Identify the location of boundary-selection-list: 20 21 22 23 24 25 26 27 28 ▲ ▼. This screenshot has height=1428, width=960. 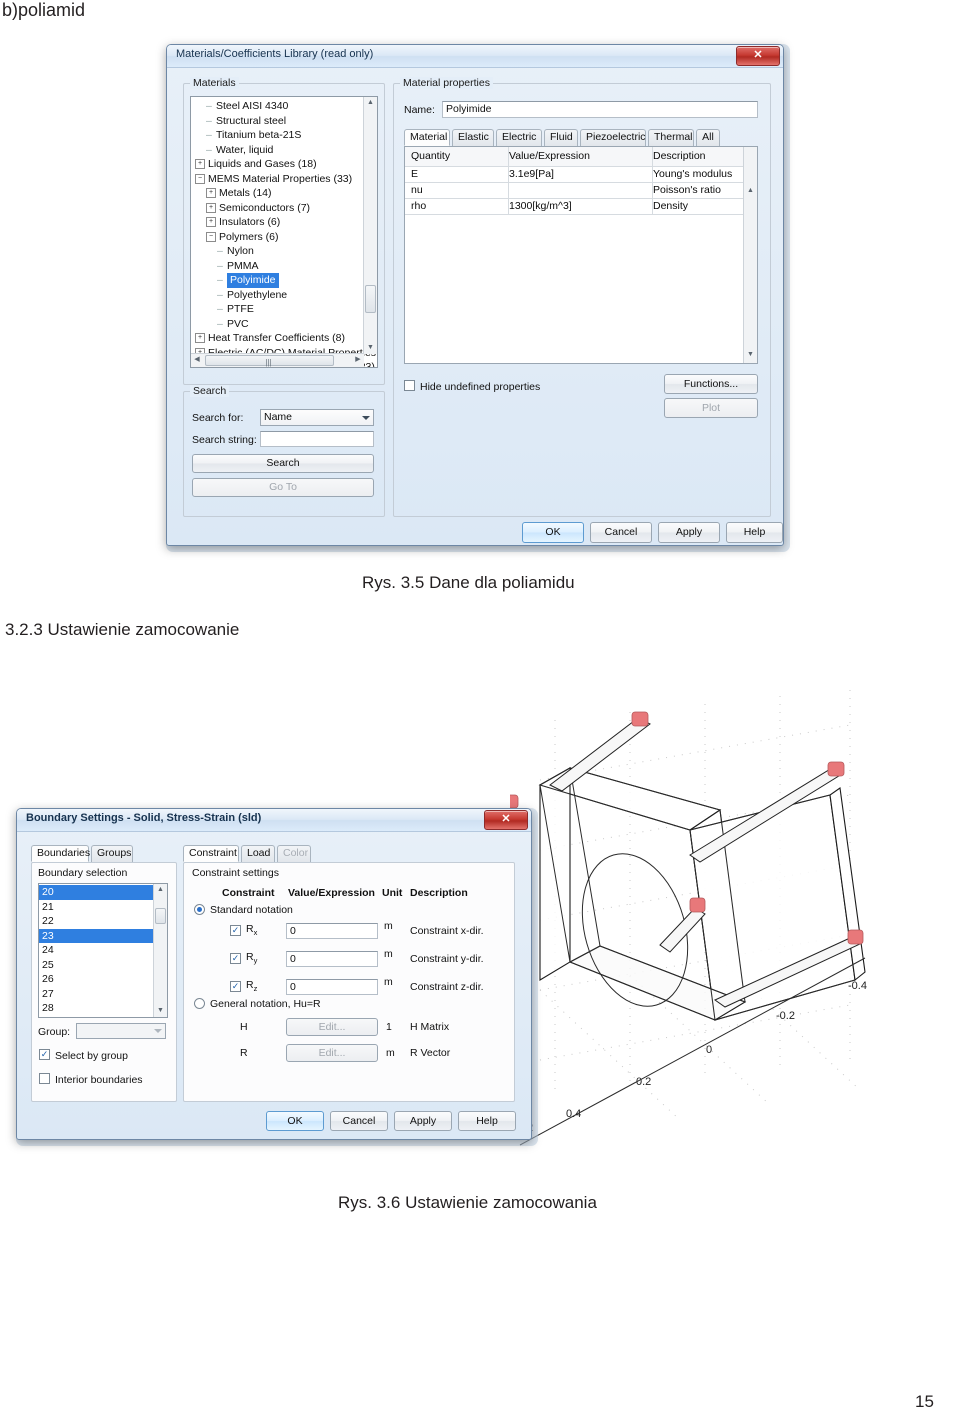
(103, 950).